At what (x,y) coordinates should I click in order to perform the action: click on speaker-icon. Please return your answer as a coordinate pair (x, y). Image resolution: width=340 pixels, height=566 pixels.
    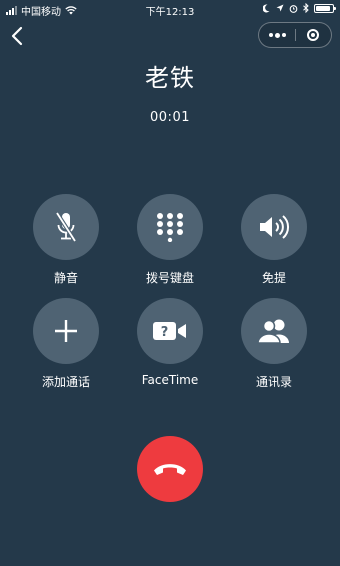
    Looking at the image, I should click on (275, 227).